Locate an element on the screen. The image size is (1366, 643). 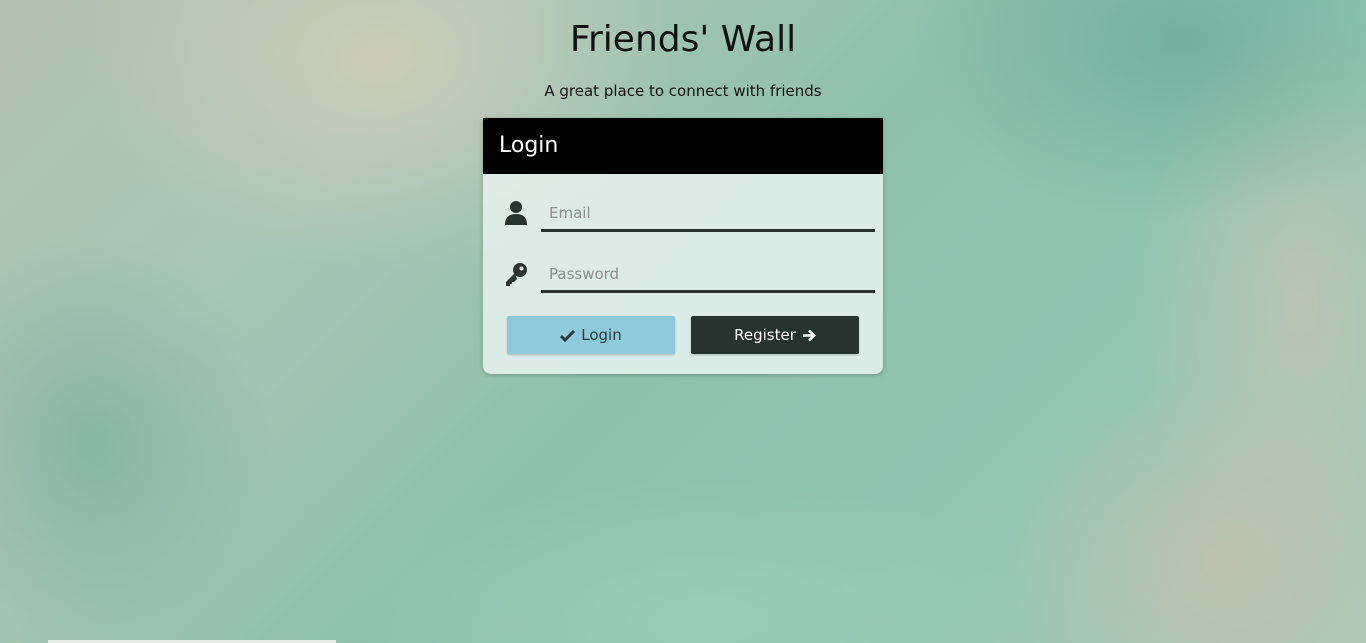
login-button-label: Login is located at coordinates (601, 335).